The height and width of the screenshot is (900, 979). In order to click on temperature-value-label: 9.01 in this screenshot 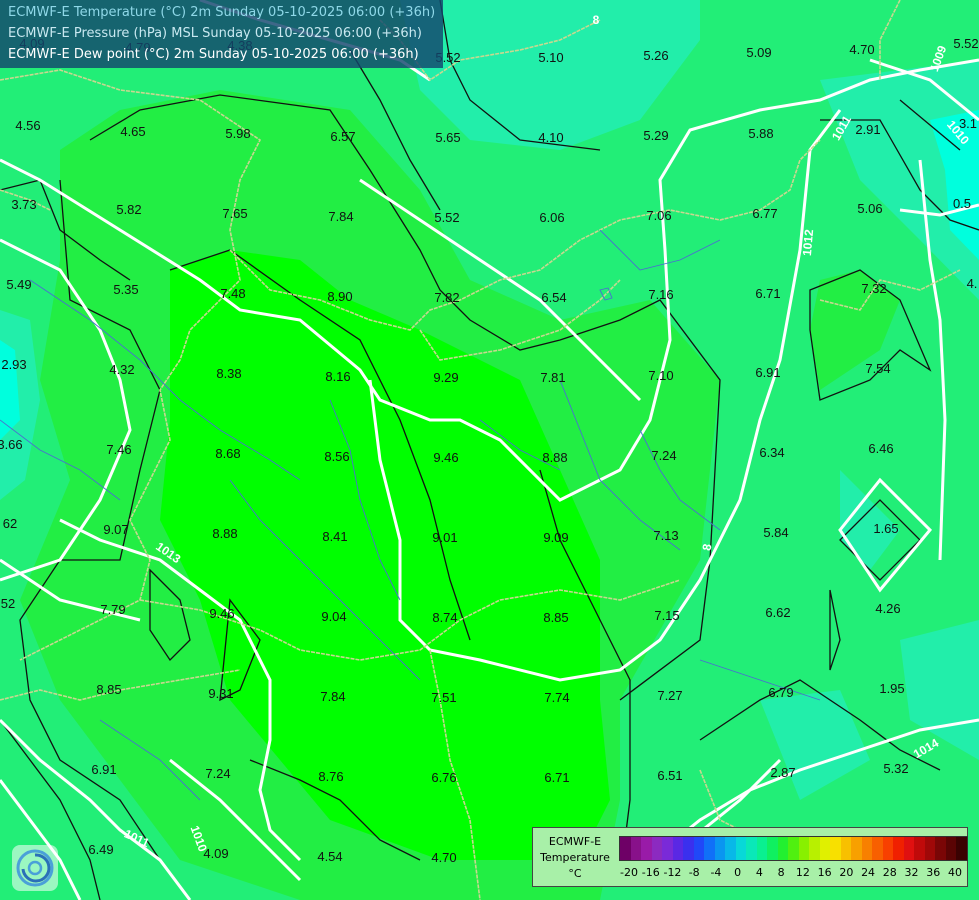, I will do `click(444, 537)`.